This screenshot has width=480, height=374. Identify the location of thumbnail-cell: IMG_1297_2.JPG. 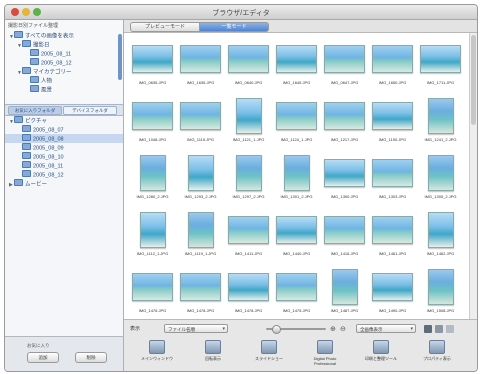
(248, 178).